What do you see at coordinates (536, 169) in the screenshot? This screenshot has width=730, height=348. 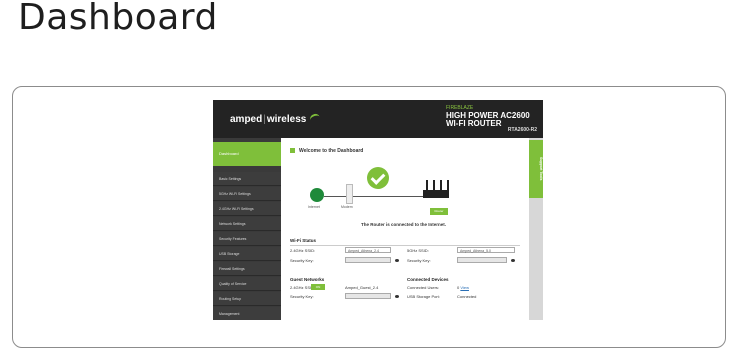 I see `support-tools-tab: Support Tools` at bounding box center [536, 169].